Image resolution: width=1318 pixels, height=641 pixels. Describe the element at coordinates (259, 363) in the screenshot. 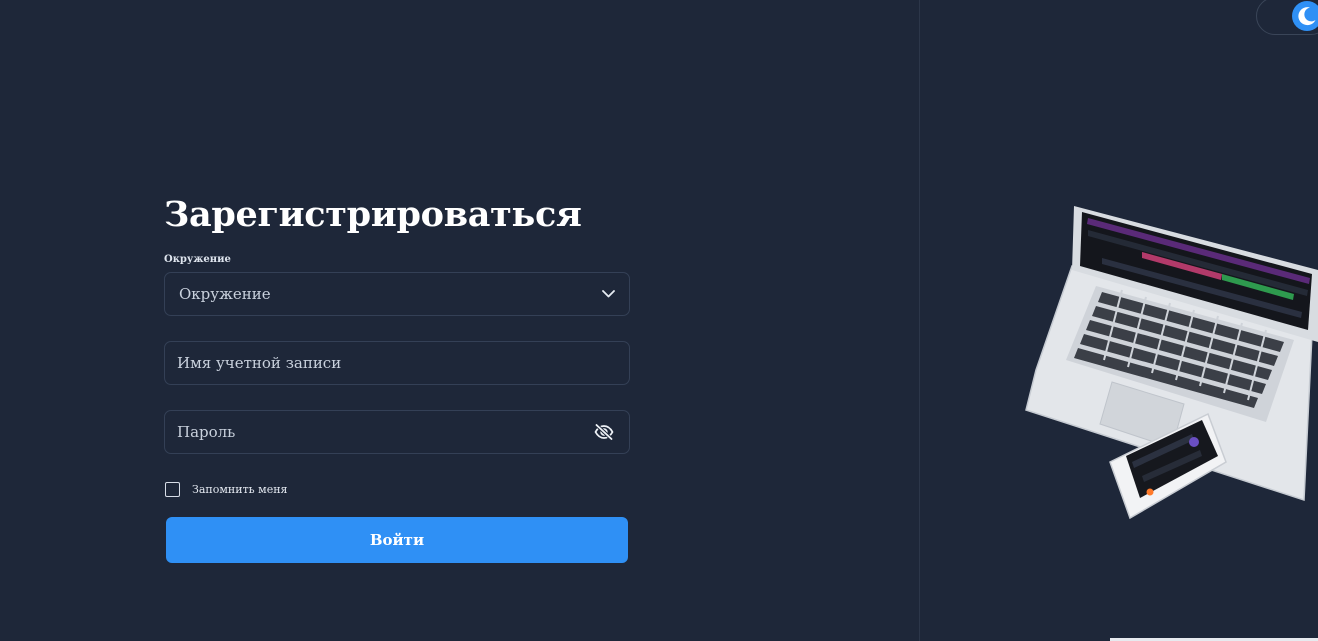

I see `username-placeholder: Имя учетной записи` at that location.